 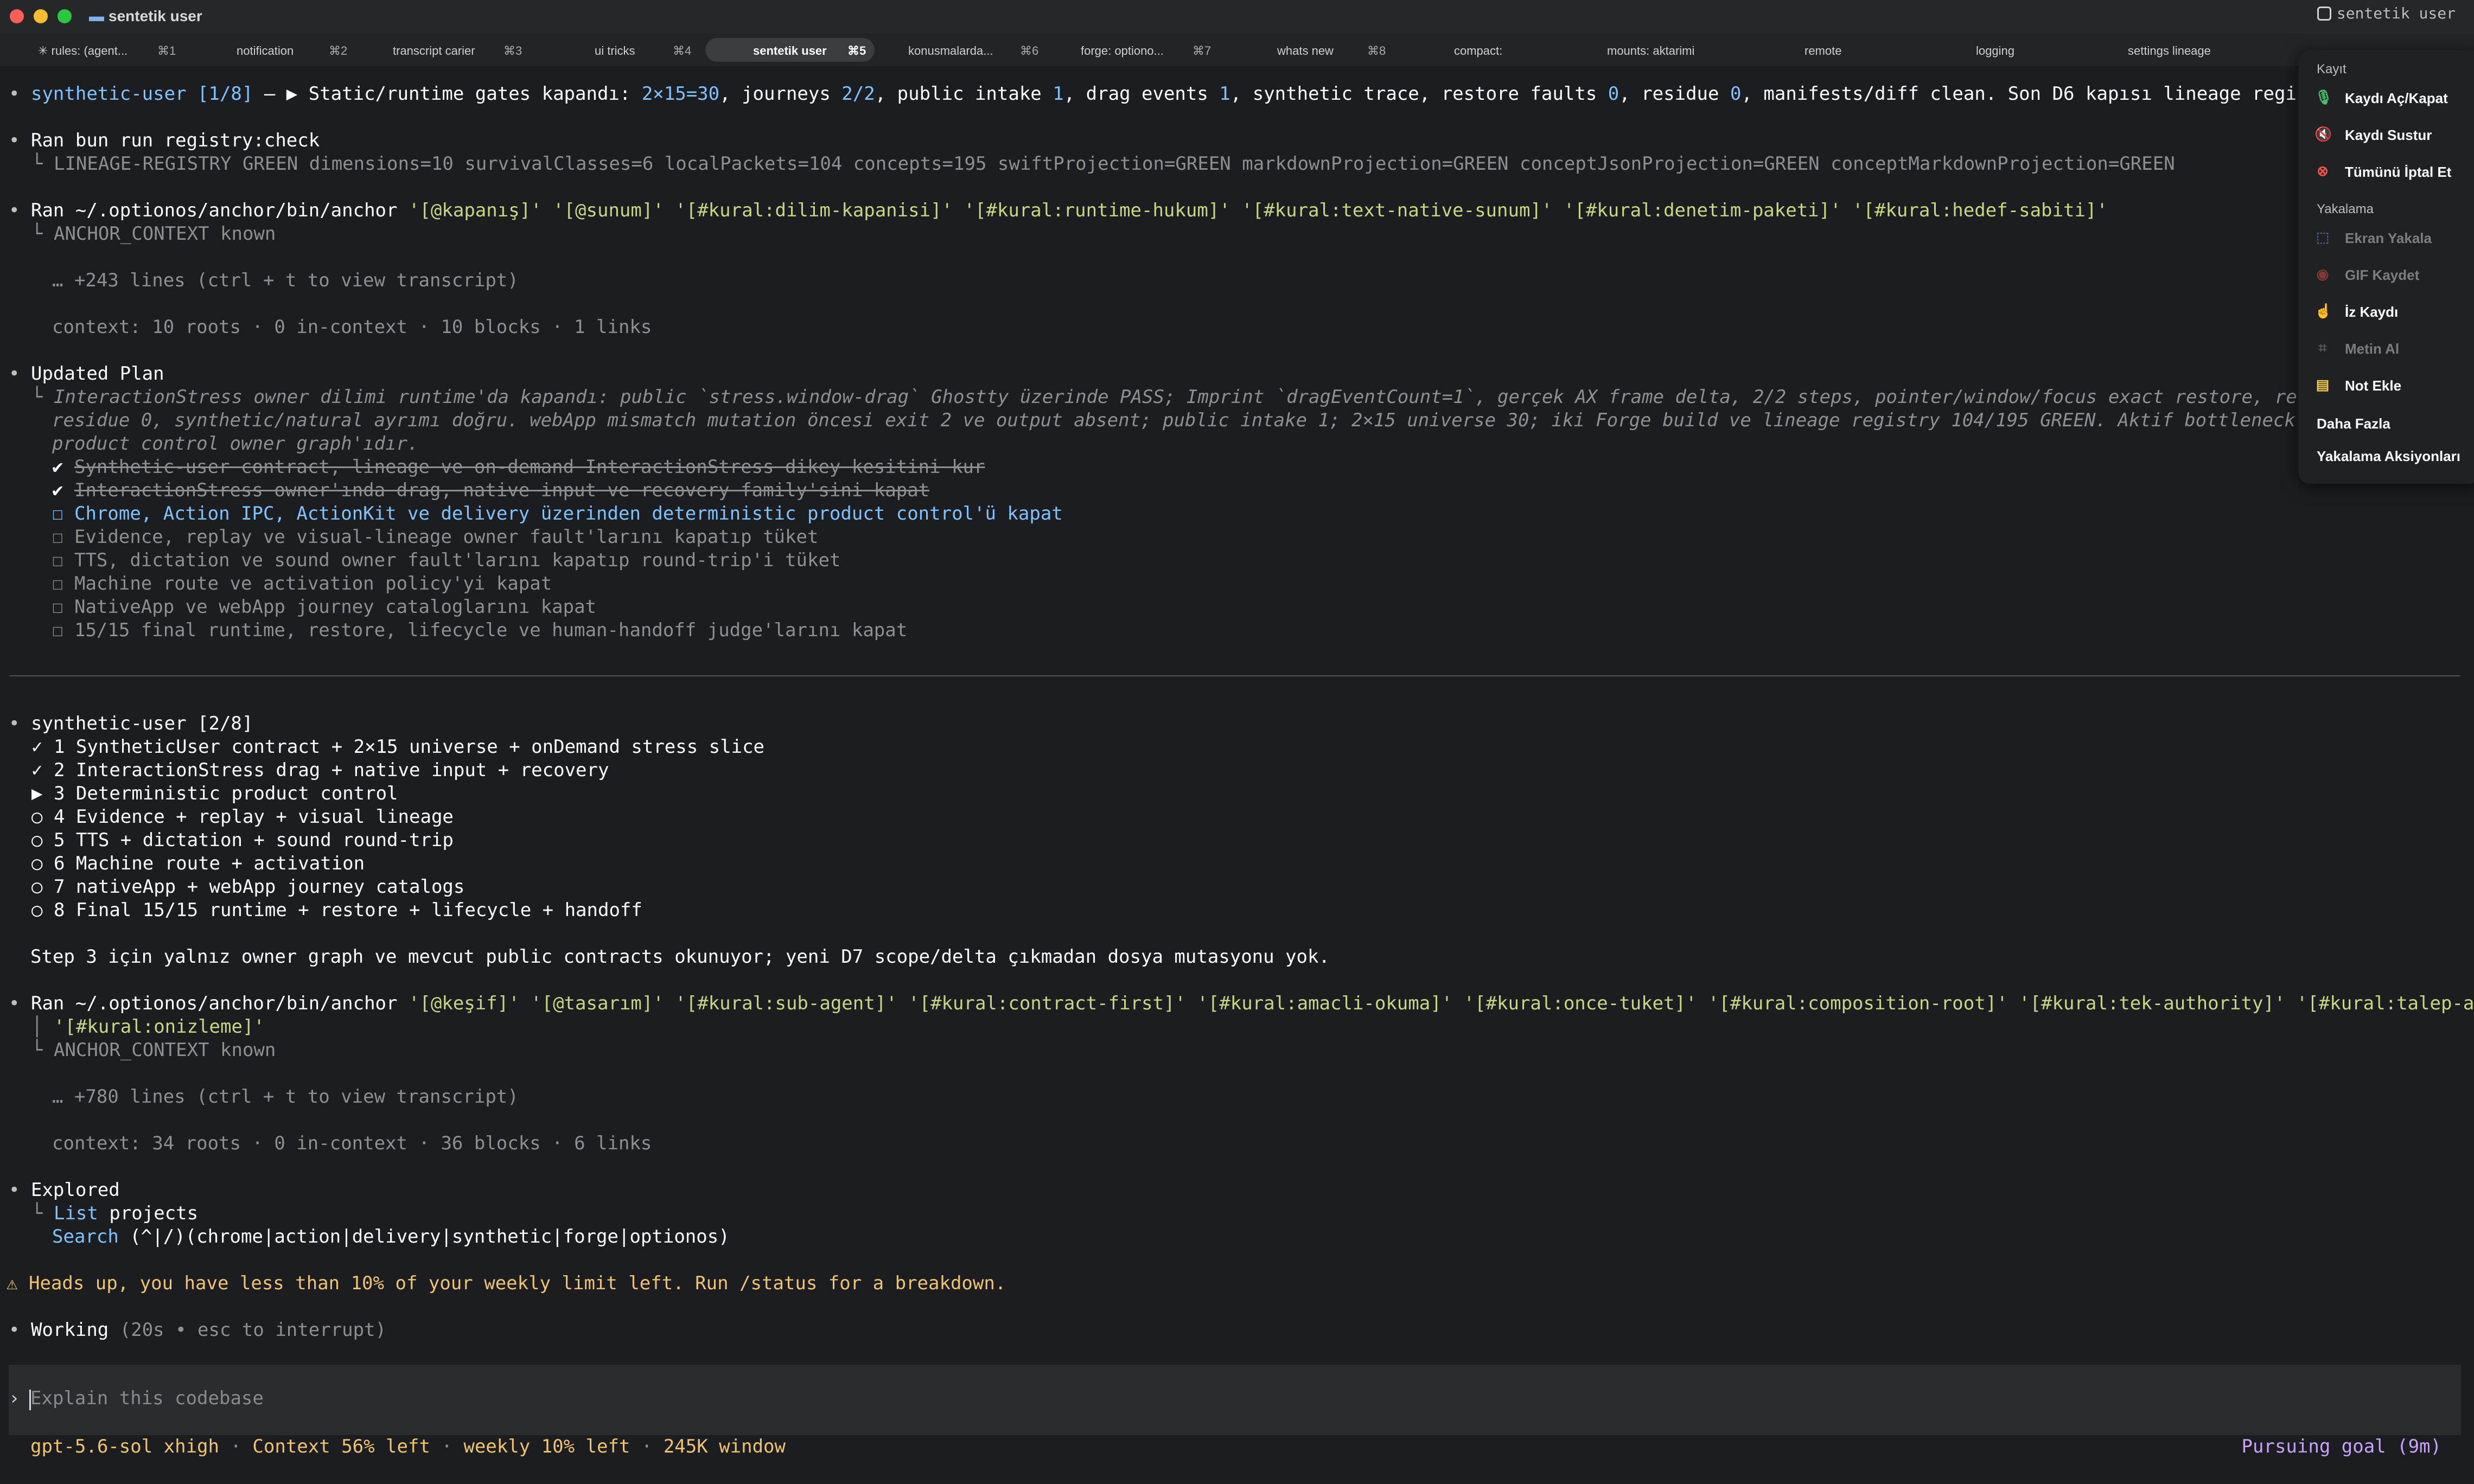 I want to click on progress-step-3: ▶ 3 Deterministic product control, so click(x=214, y=793).